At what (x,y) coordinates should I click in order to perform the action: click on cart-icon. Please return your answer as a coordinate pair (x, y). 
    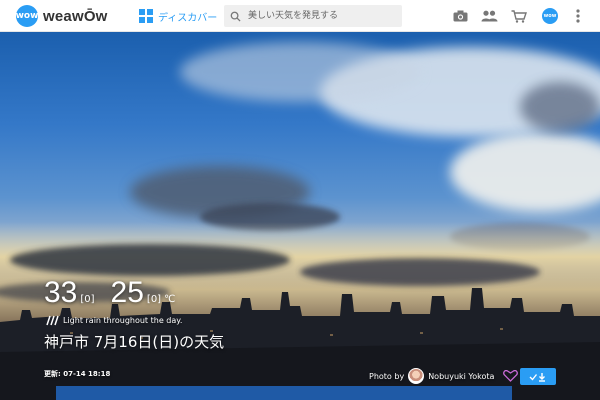
    Looking at the image, I should click on (519, 16).